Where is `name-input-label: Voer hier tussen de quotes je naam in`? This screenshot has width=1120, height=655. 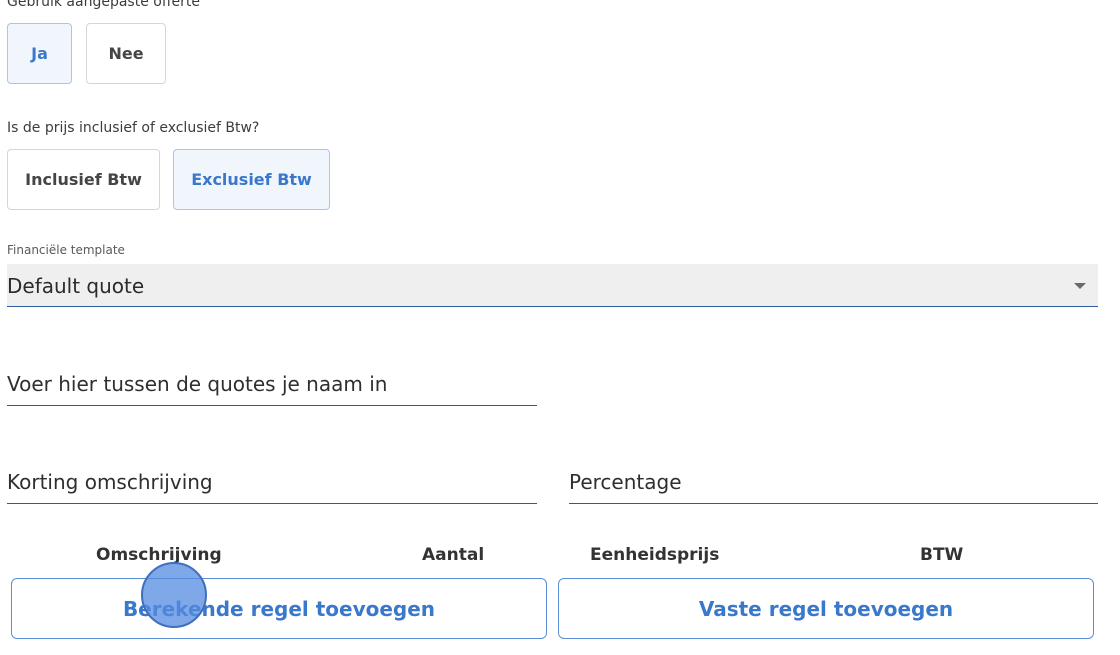
name-input-label: Voer hier tussen de quotes je naam in is located at coordinates (197, 384).